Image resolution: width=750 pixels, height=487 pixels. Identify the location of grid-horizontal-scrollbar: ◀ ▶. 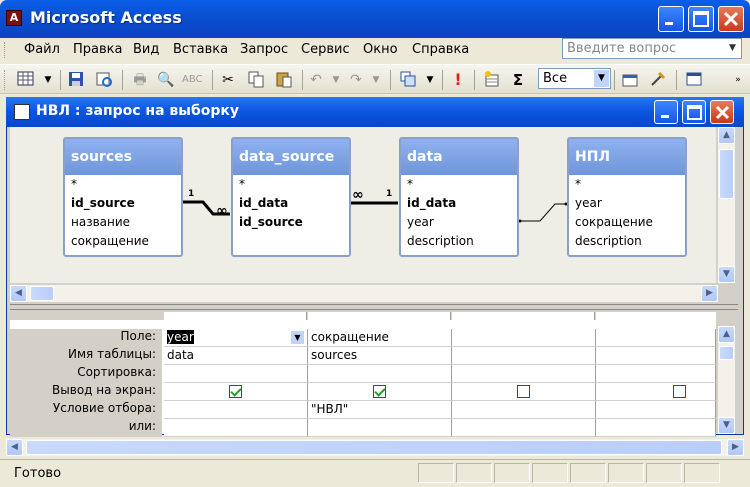
(375, 447).